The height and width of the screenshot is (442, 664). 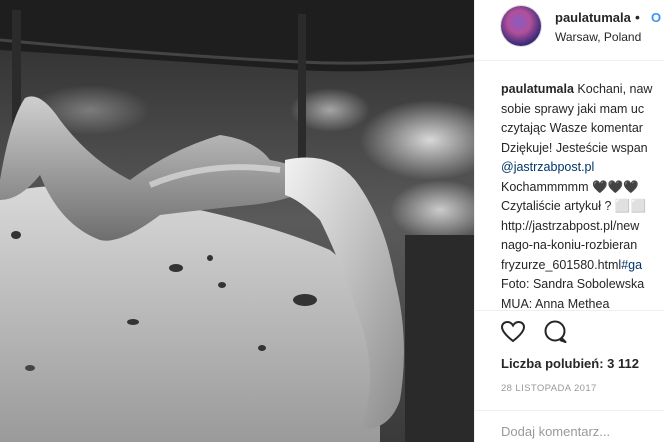 I want to click on caption-username: paulatumala, so click(x=537, y=89).